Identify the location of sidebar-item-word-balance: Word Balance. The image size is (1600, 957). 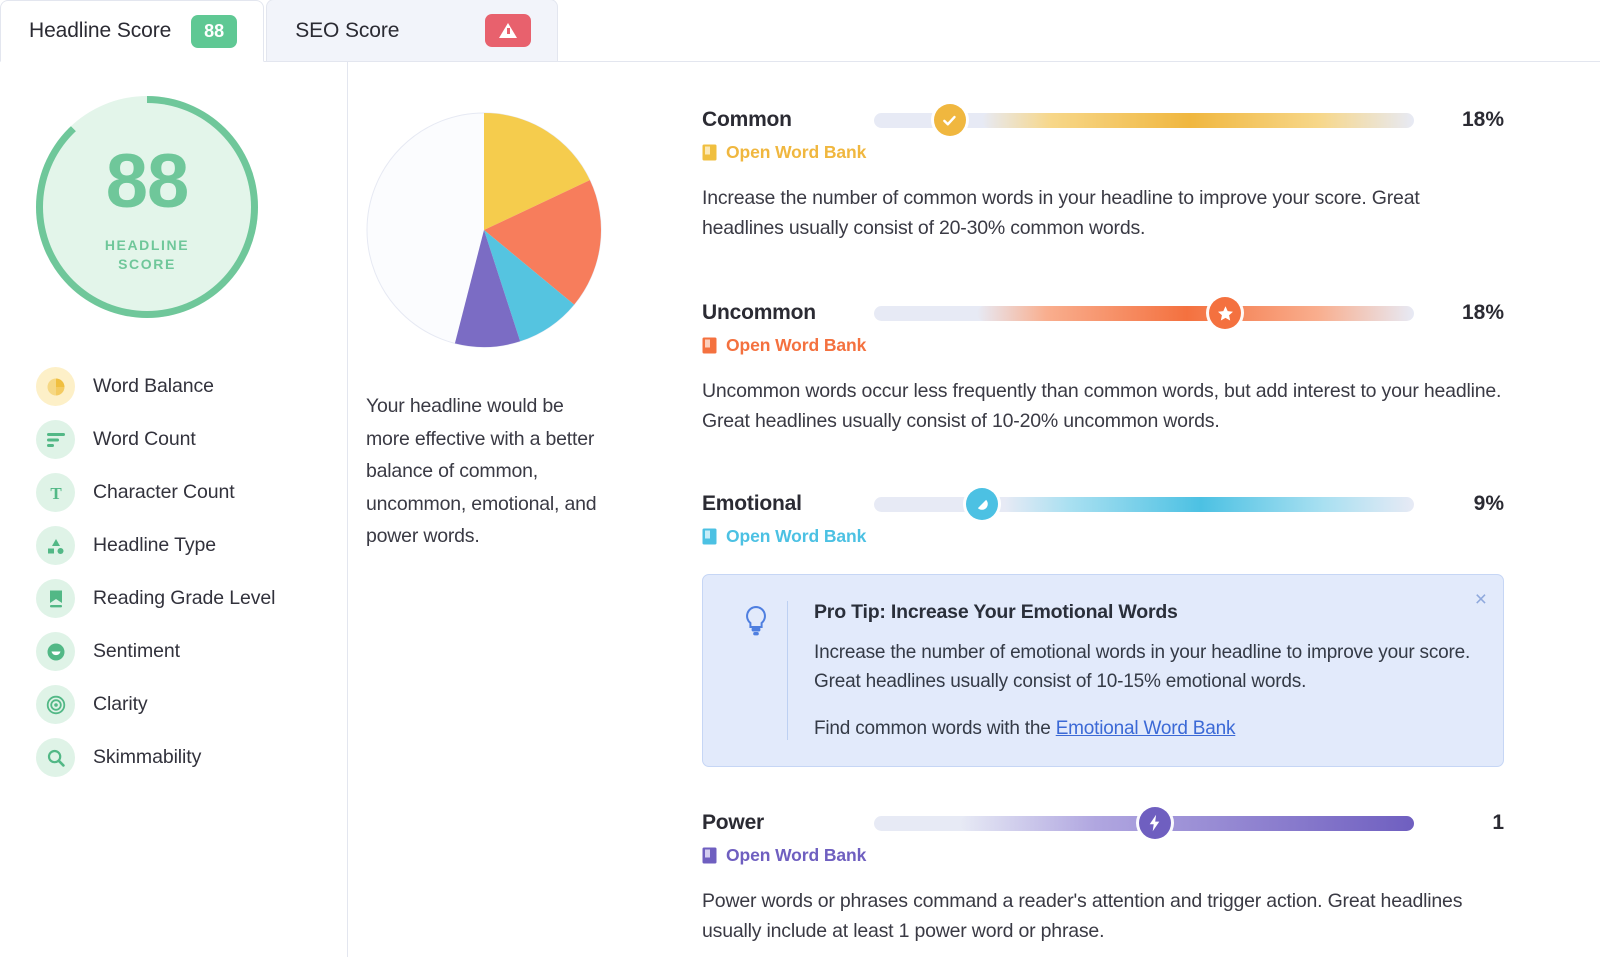
(191, 386).